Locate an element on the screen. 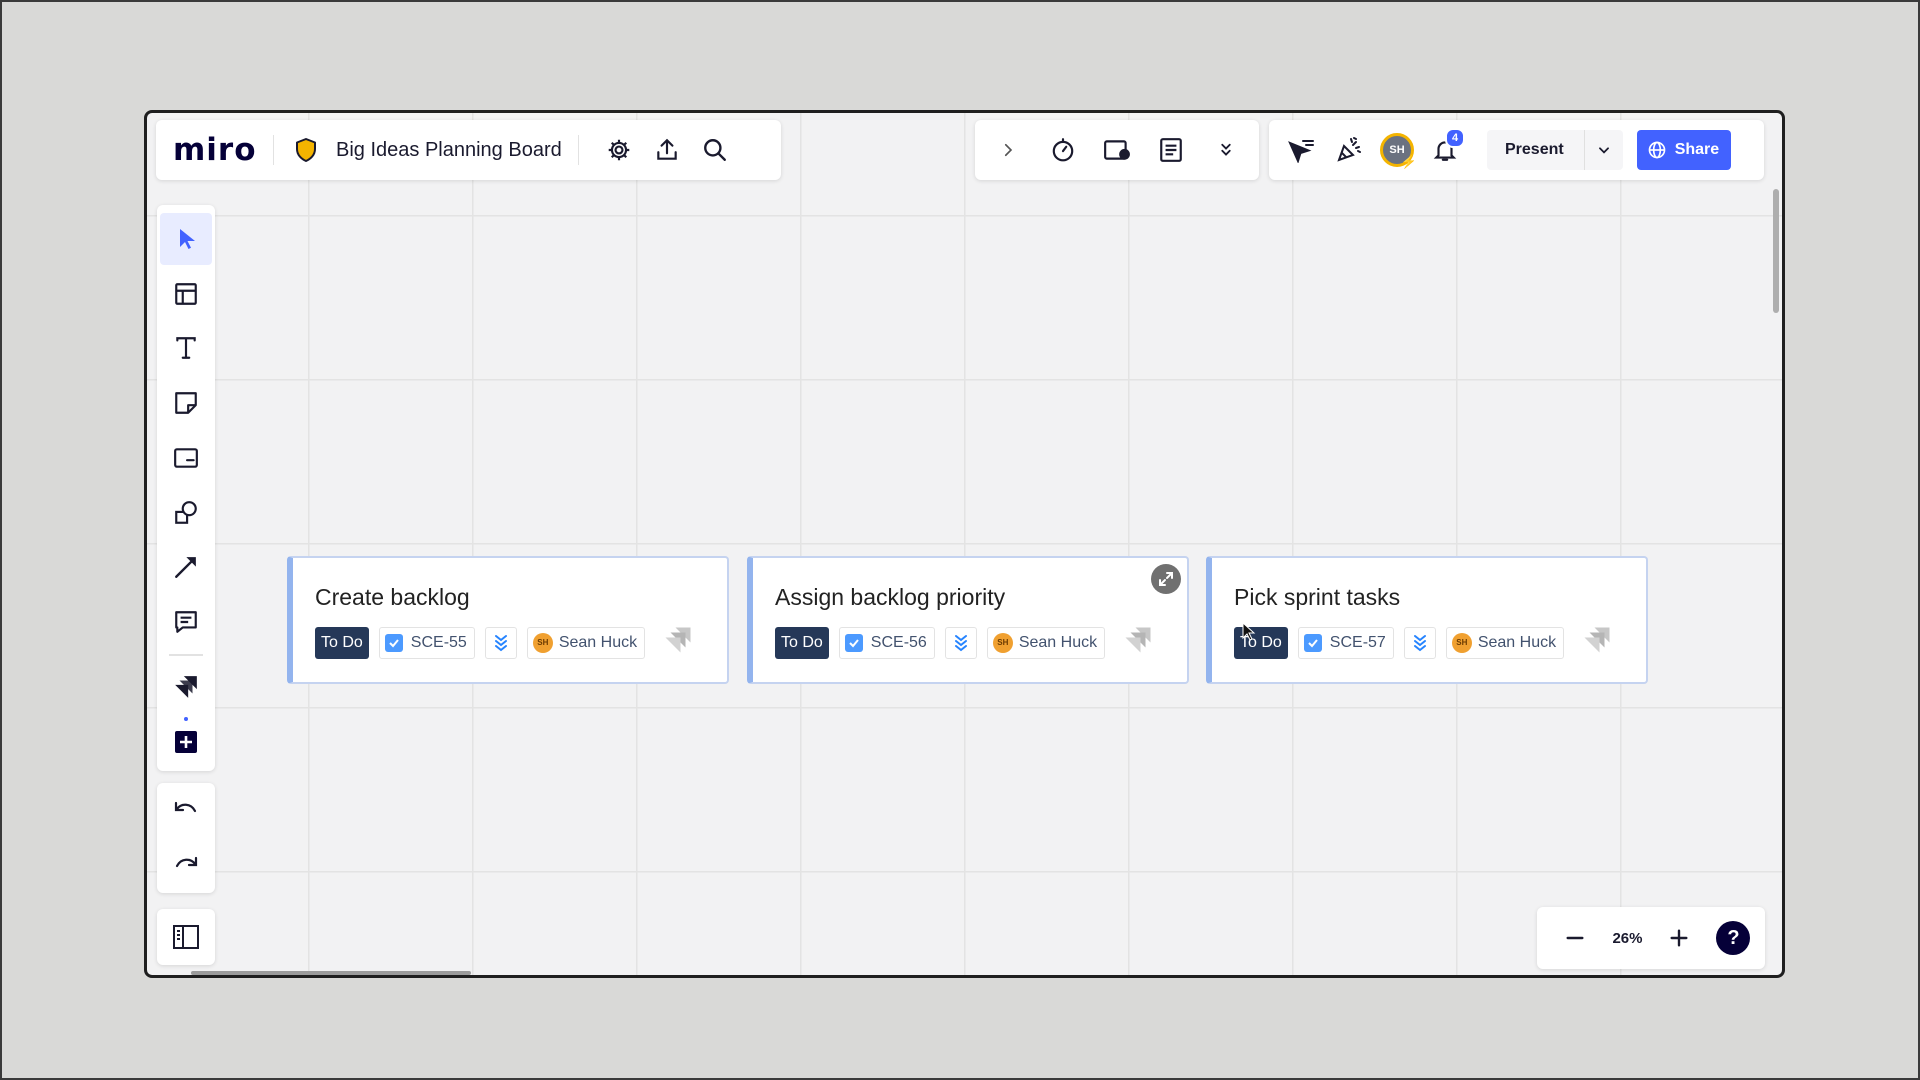 This screenshot has width=1920, height=1080. card-fields: To Do SCE-56 SH Sean Huck is located at coordinates (964, 642).